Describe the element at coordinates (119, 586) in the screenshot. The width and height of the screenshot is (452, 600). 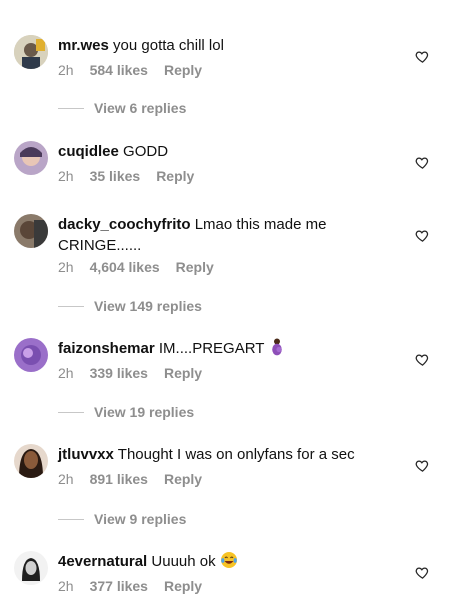
I see `comment-likes: 377 likes` at that location.